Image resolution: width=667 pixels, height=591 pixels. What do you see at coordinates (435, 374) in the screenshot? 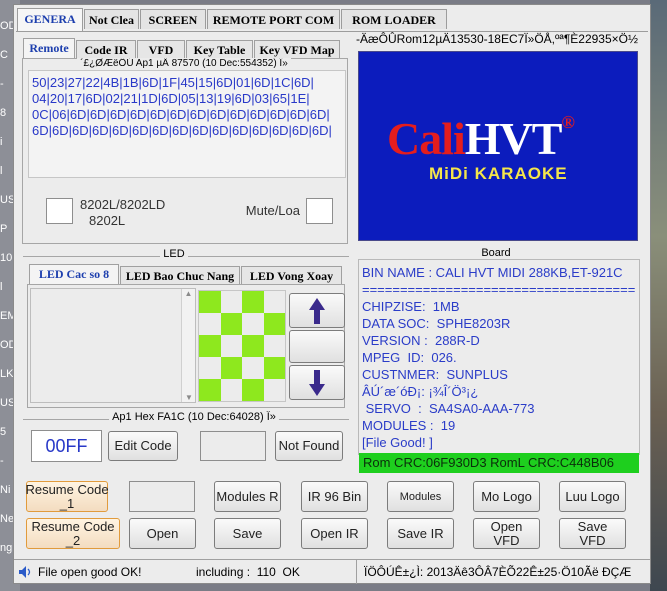
I see `board-info-line: CUSTNMER: SUNPLUS` at bounding box center [435, 374].